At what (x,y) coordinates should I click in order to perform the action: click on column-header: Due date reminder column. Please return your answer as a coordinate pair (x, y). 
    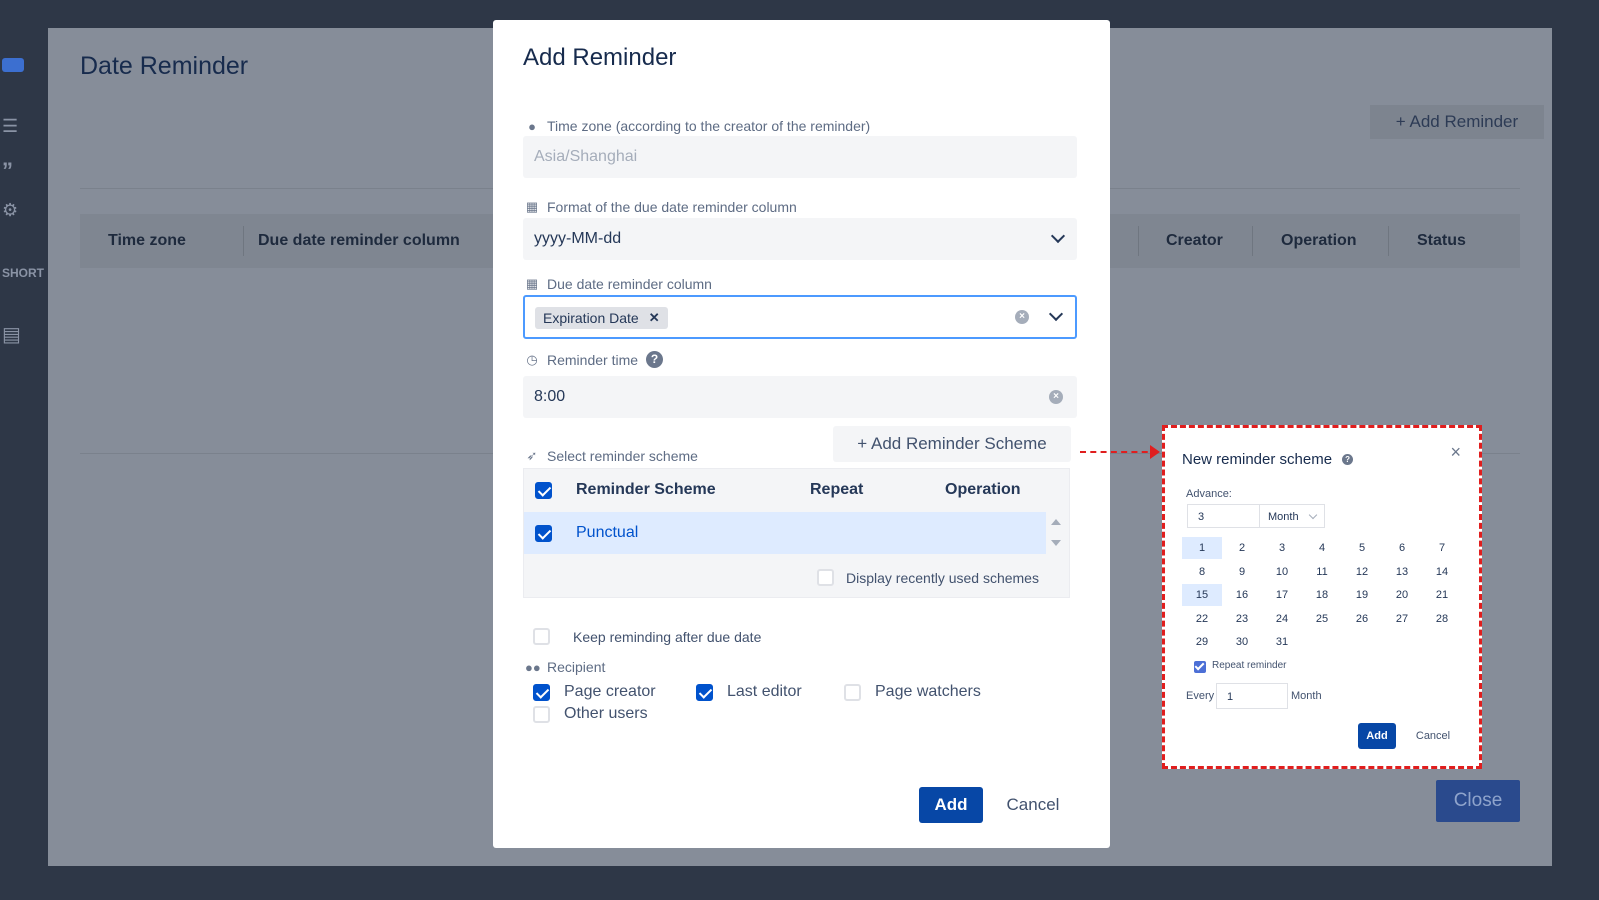
    Looking at the image, I should click on (359, 240).